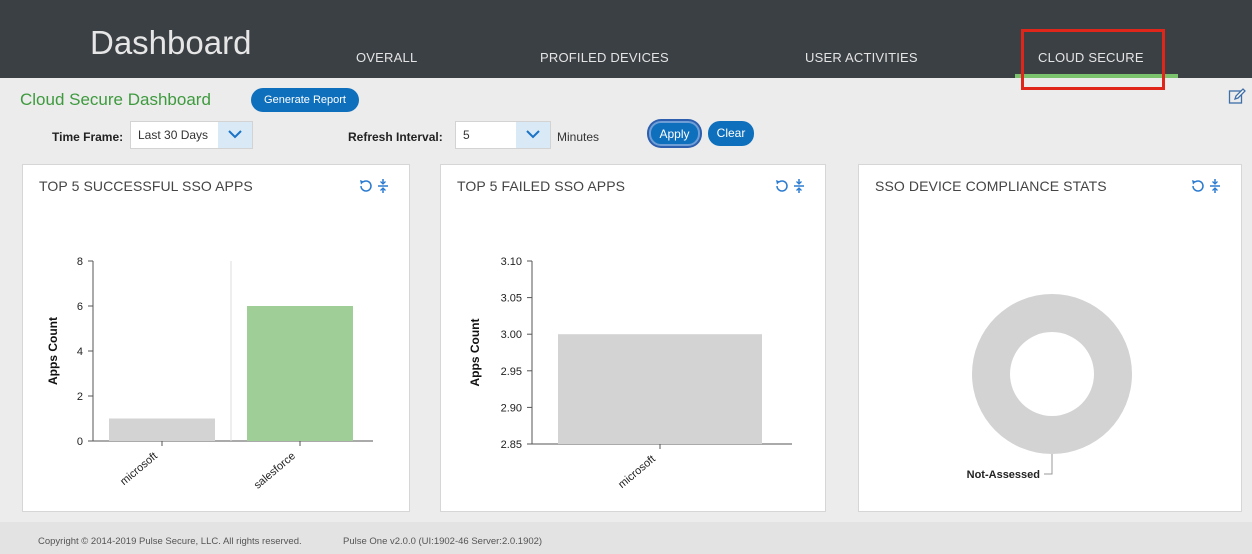 The width and height of the screenshot is (1252, 554). Describe the element at coordinates (991, 186) in the screenshot. I see `panel-title: SSO DEVICE COMPLIANCE STATS` at that location.